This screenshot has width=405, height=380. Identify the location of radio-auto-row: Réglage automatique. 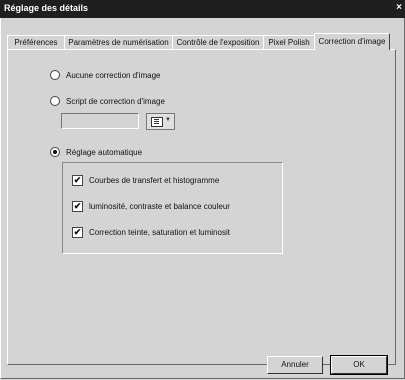
(96, 152).